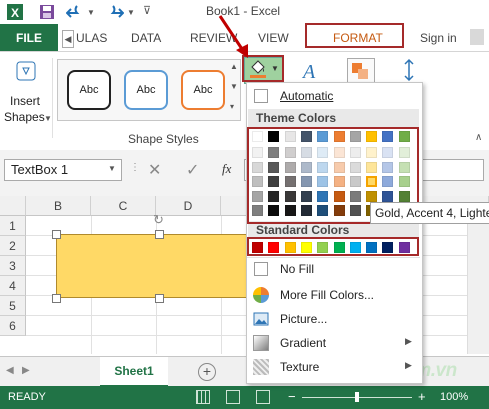 Image resolution: width=489 pixels, height=409 pixels. Describe the element at coordinates (147, 10) in the screenshot. I see `customize-qat-icon: ⊽` at that location.